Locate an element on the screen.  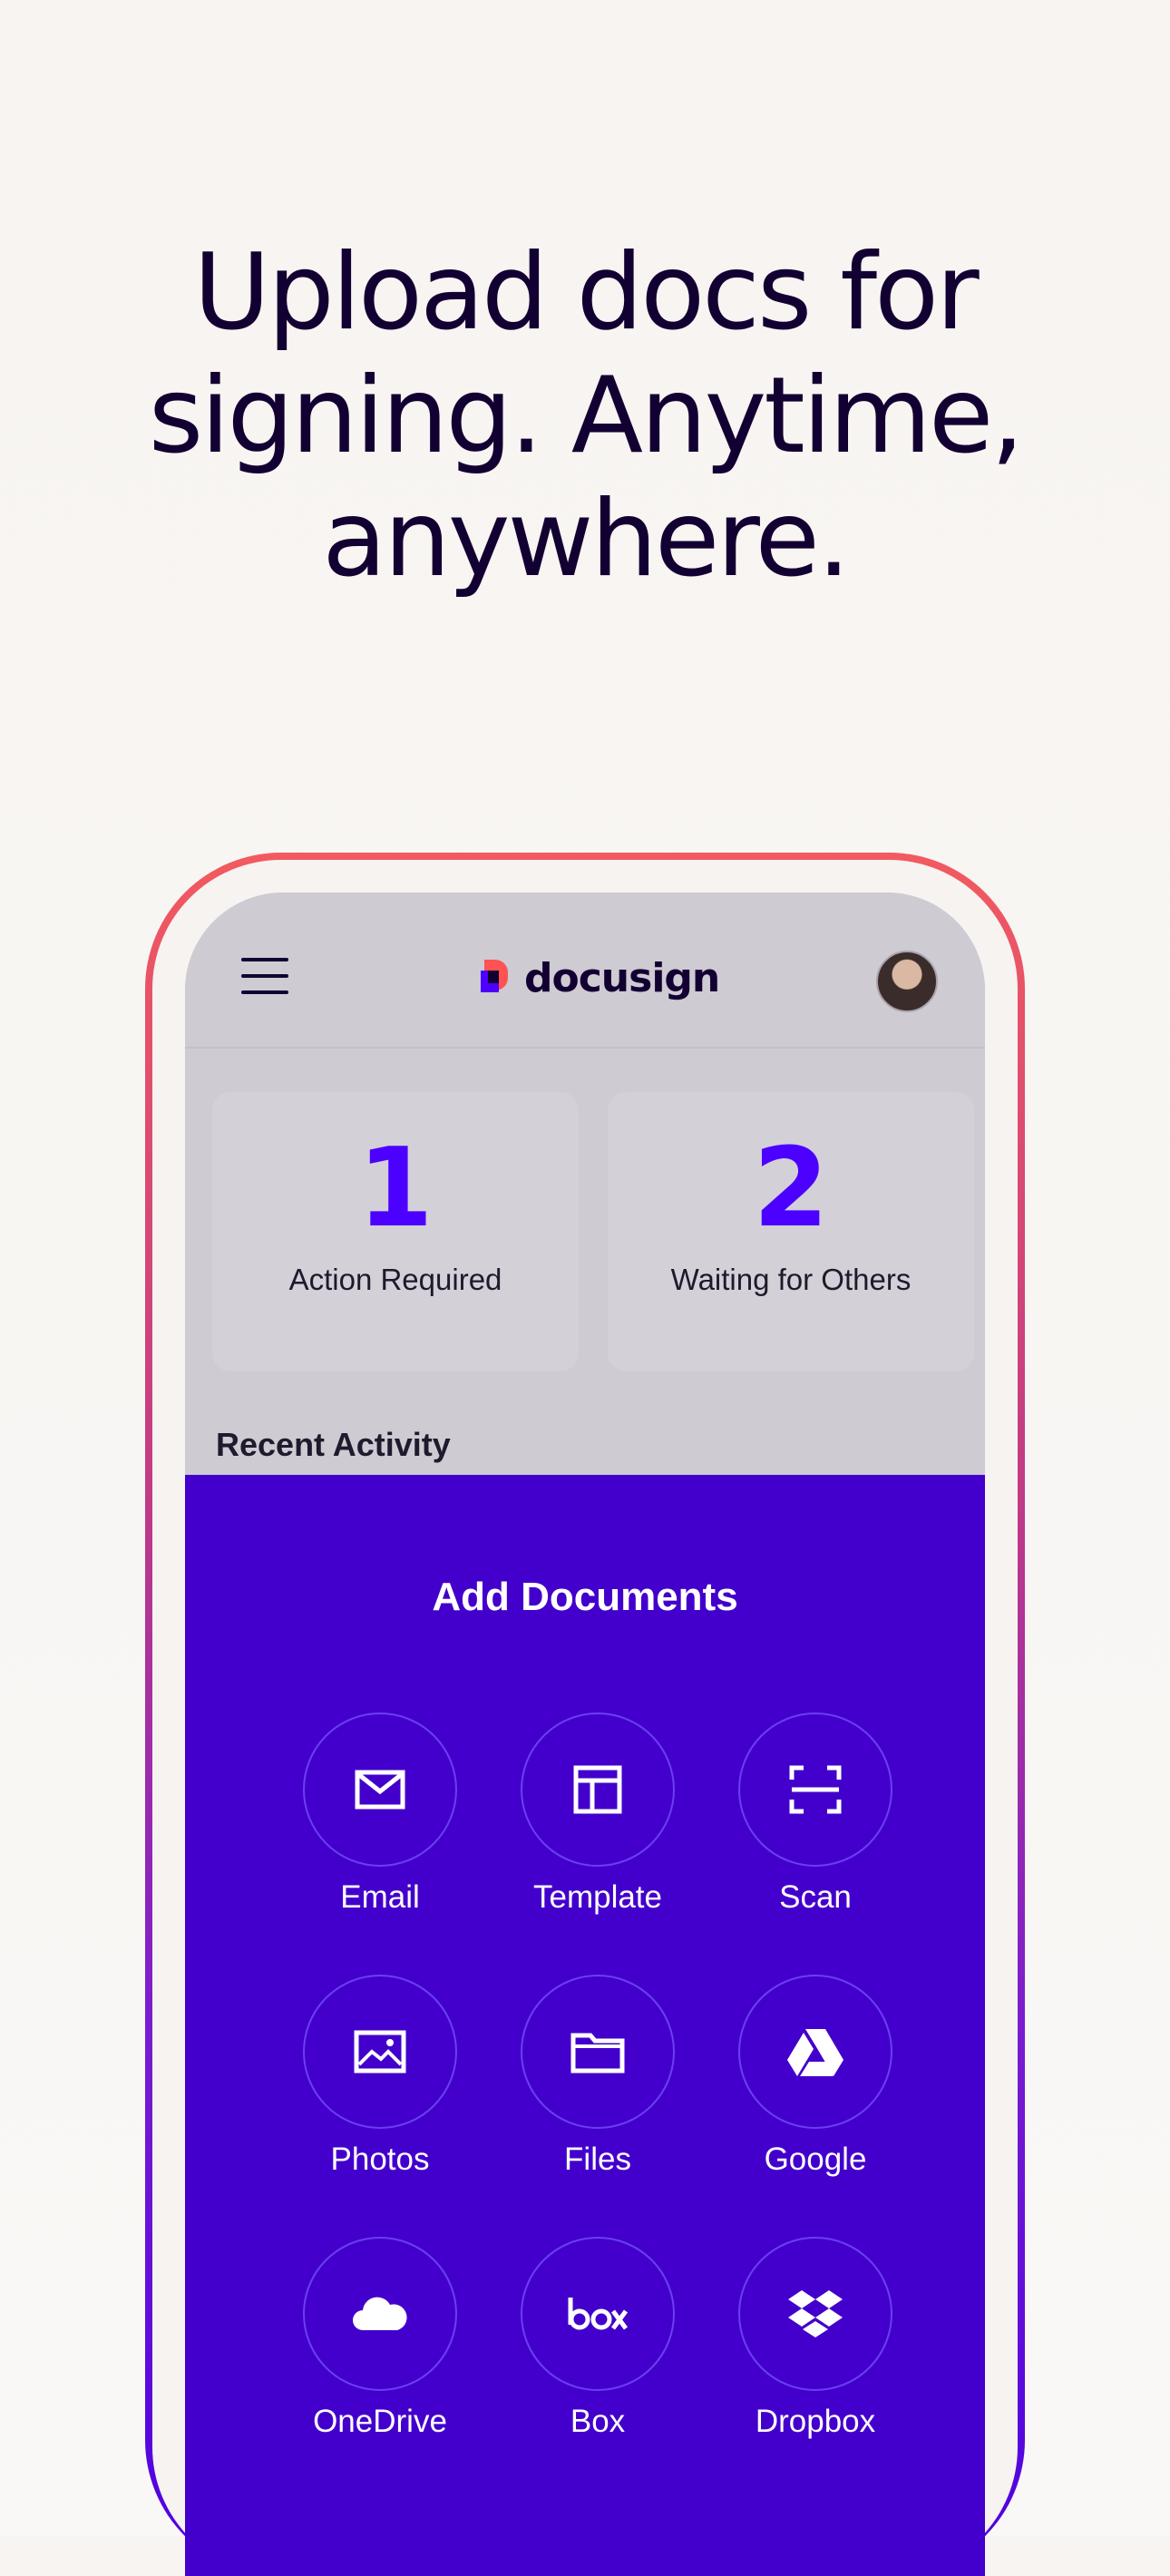
onedrive-label: OneDrive is located at coordinates (380, 2421).